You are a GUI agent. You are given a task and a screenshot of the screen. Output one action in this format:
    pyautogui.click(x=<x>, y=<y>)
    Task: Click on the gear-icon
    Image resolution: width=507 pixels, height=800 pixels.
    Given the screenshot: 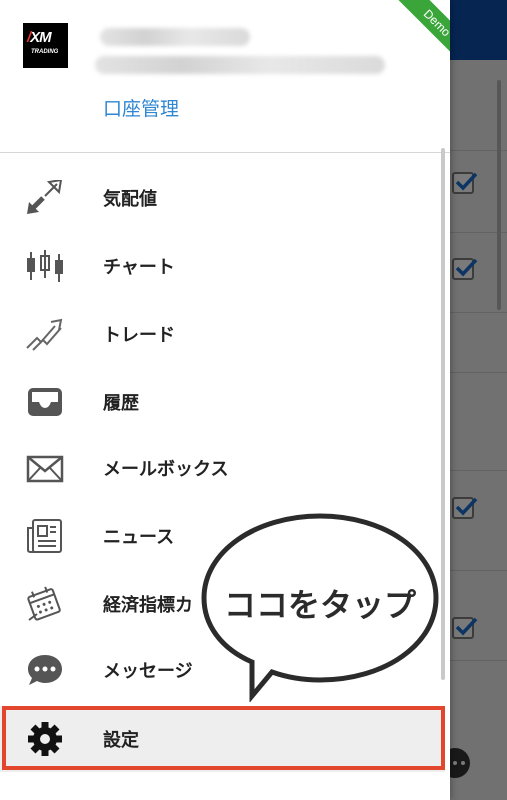 What is the action you would take?
    pyautogui.click(x=45, y=739)
    